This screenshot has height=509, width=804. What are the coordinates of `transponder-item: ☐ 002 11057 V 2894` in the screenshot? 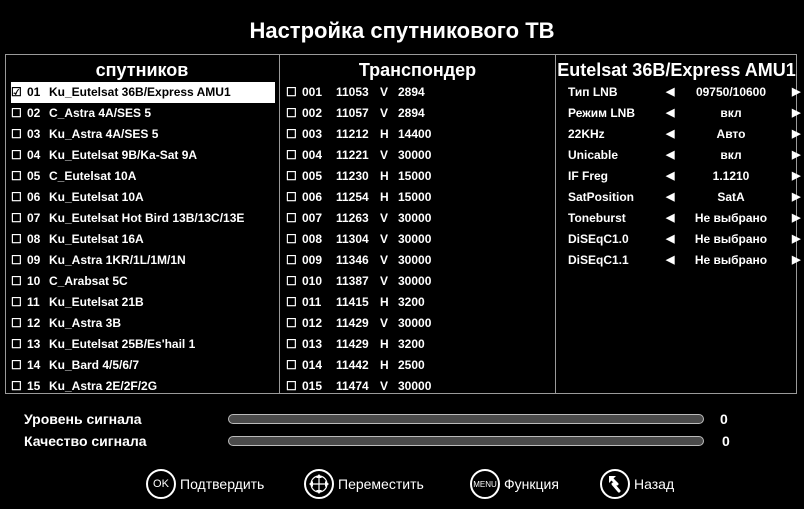 It's located at (418, 113).